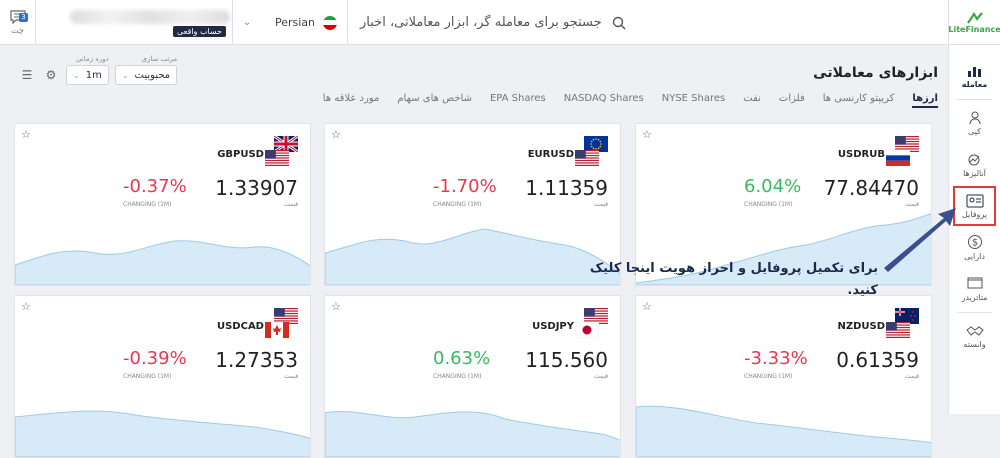 The height and width of the screenshot is (458, 1000). What do you see at coordinates (150, 17) in the screenshot?
I see `account-name-blurred` at bounding box center [150, 17].